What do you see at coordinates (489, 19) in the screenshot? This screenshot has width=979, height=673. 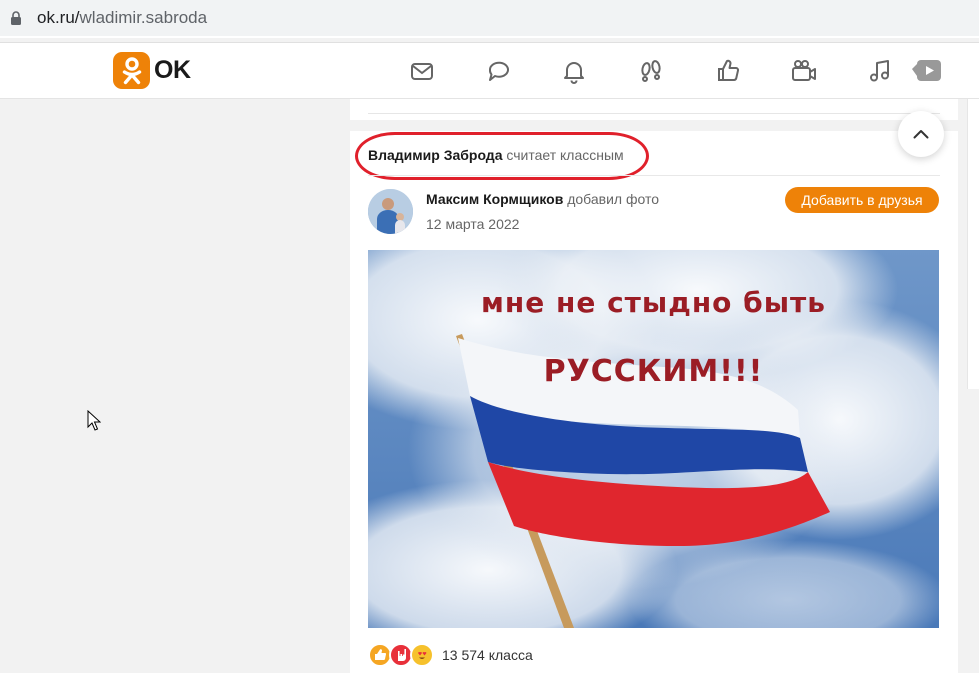 I see `browser-address-bar: ok.ru/wladimir.sabroda` at bounding box center [489, 19].